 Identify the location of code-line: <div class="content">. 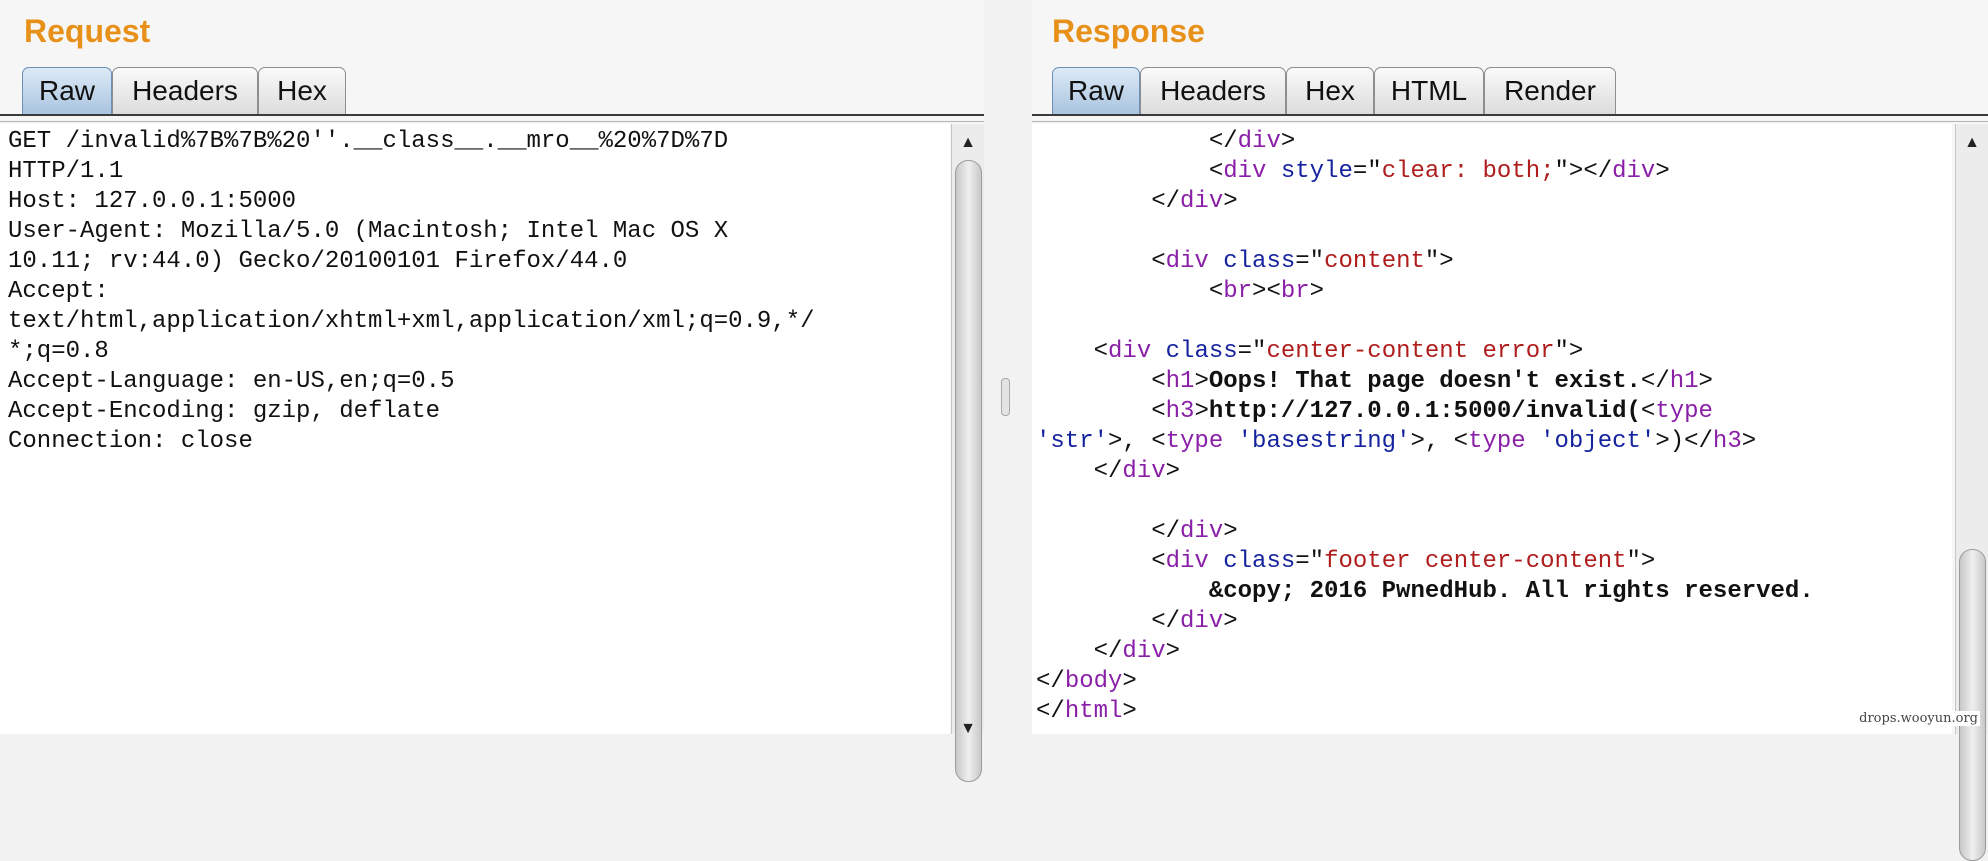
(1494, 262).